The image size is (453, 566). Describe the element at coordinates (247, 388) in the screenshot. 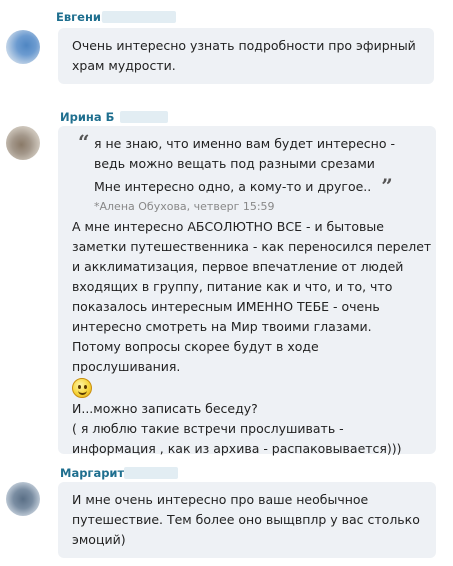

I see `emoji-line` at that location.